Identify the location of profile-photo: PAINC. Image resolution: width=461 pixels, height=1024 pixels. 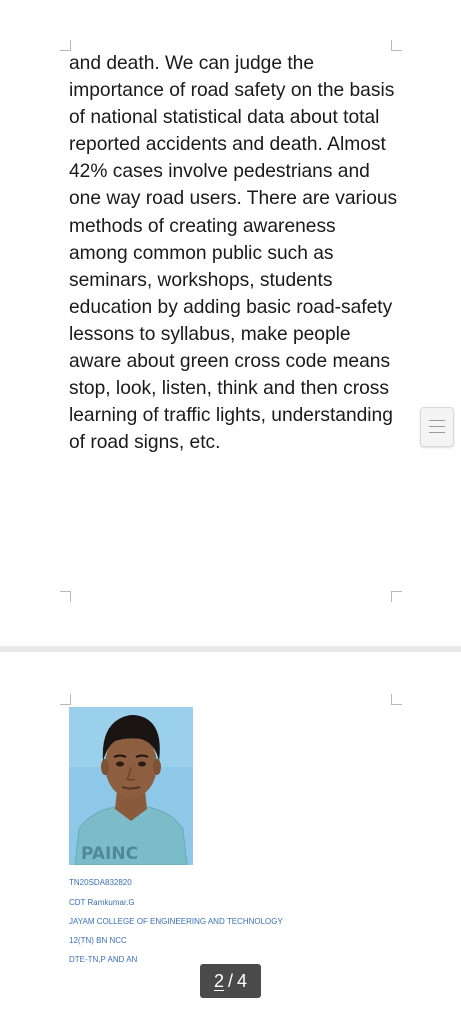
(131, 786).